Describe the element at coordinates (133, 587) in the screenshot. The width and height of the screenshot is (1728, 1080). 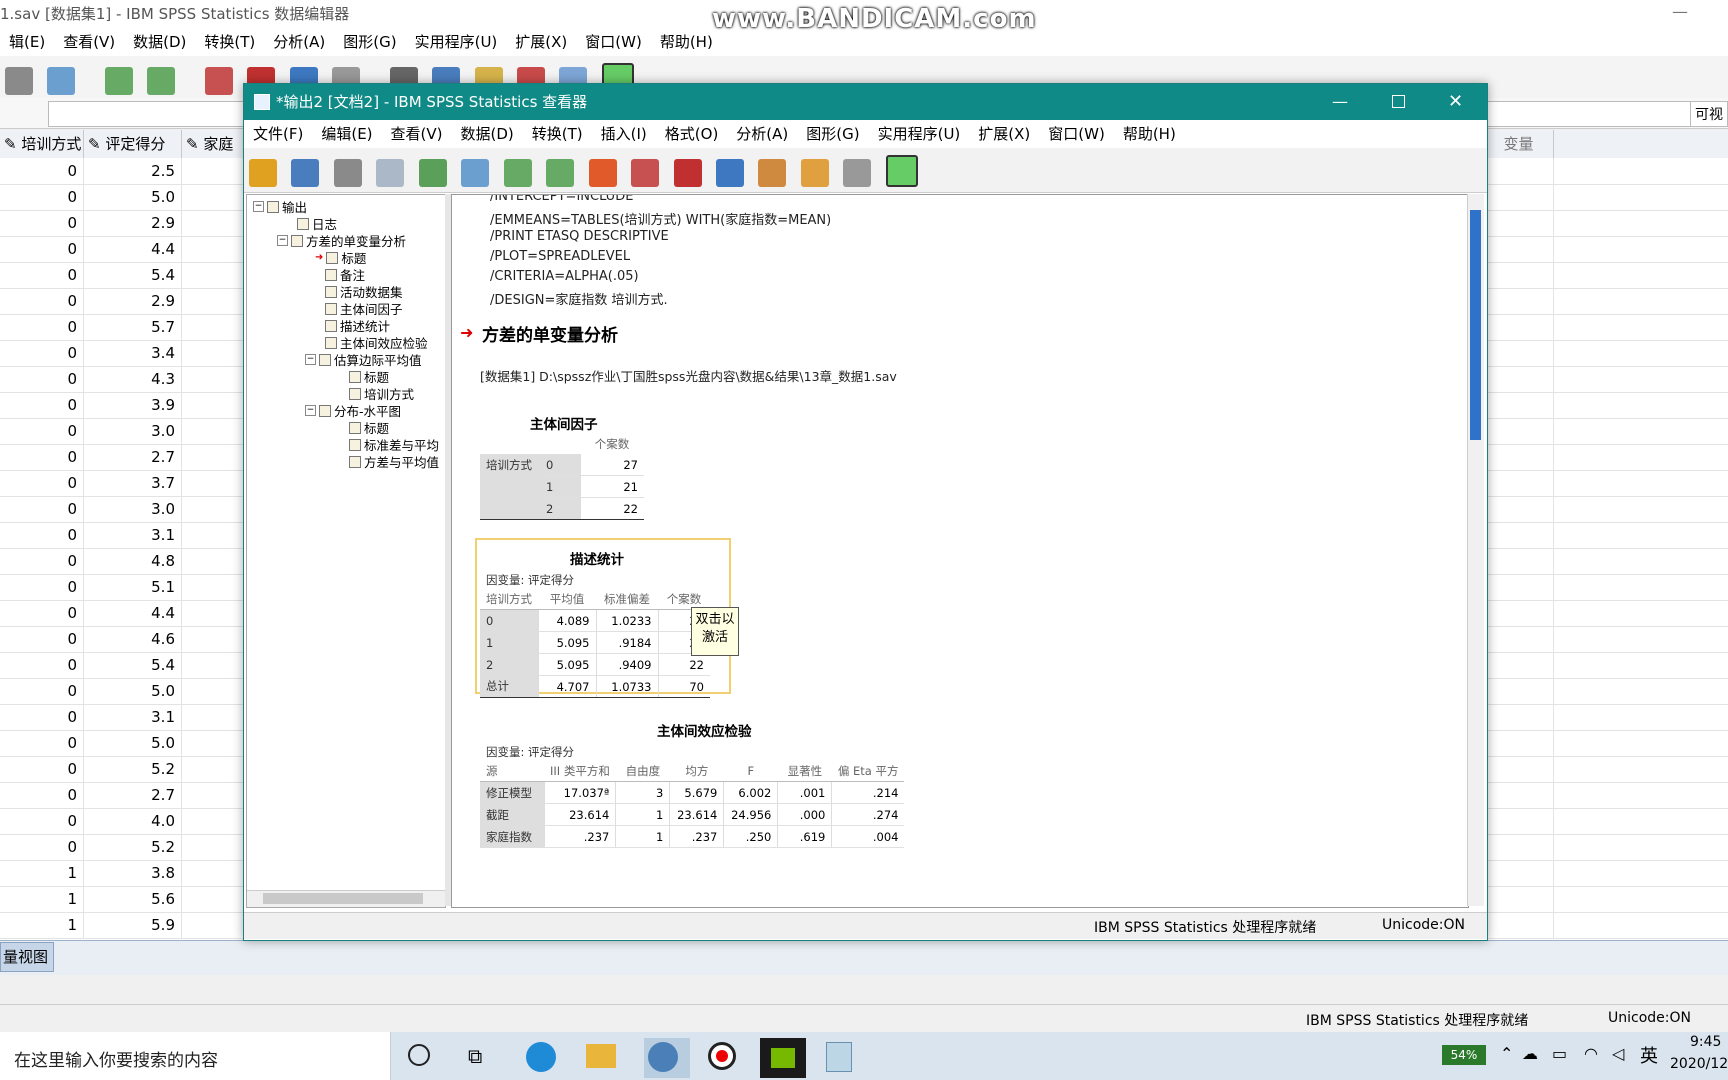
I see `cell-score: 5.1` at that location.